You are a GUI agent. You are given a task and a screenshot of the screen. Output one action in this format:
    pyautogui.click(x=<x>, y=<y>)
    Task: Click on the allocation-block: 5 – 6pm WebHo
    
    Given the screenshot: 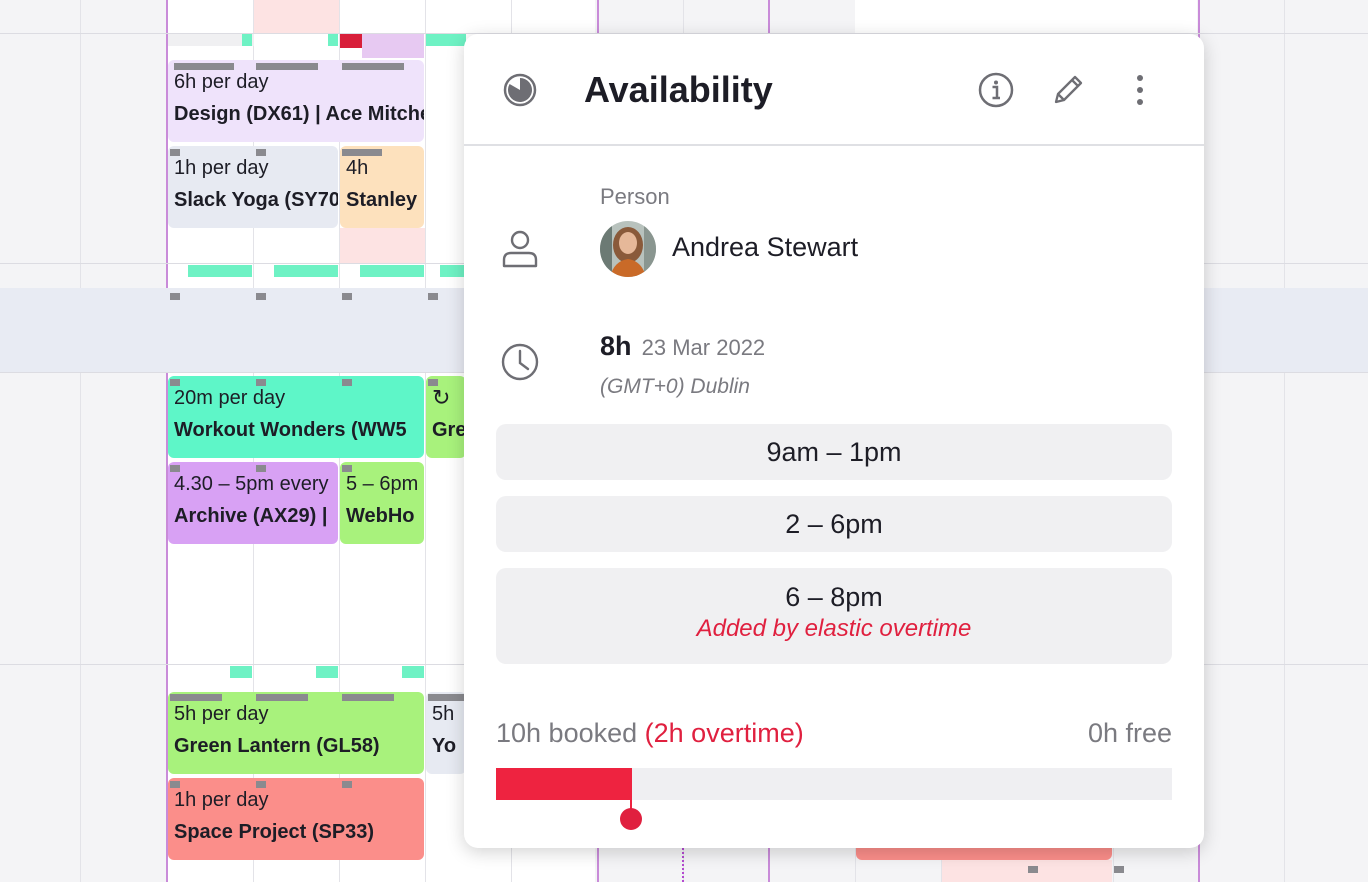 What is the action you would take?
    pyautogui.click(x=382, y=503)
    